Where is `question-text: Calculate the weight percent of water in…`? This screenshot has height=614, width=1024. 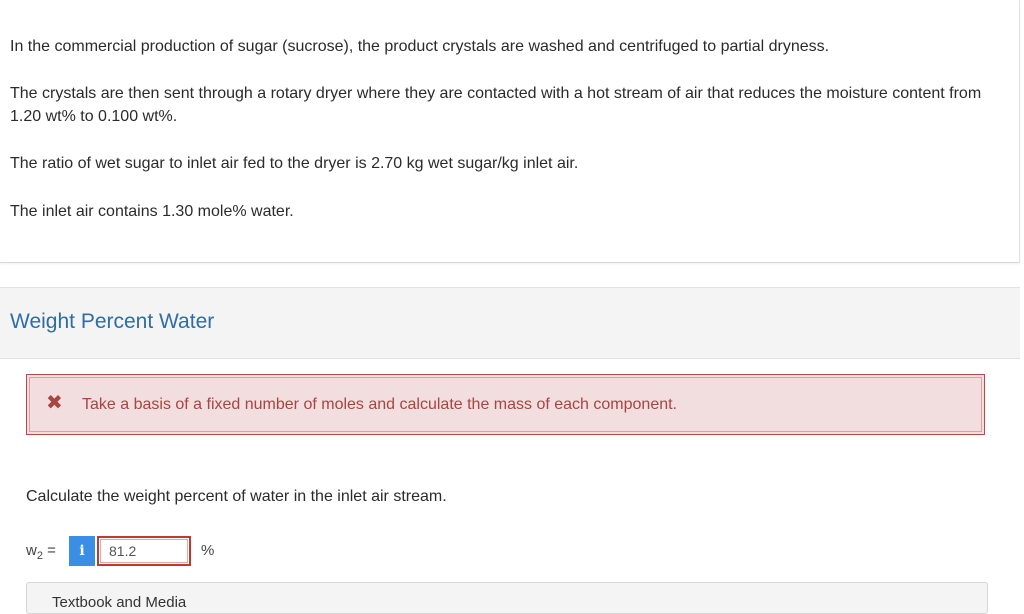 question-text: Calculate the weight percent of water in… is located at coordinates (236, 496).